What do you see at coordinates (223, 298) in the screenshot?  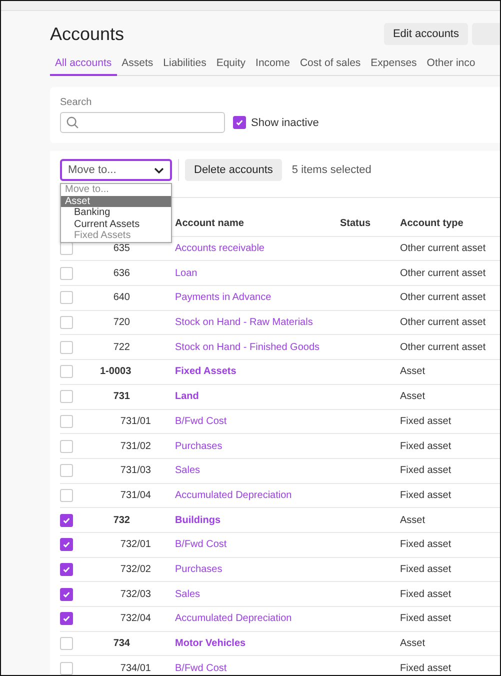 I see `account-name-link: Payments in Advance` at bounding box center [223, 298].